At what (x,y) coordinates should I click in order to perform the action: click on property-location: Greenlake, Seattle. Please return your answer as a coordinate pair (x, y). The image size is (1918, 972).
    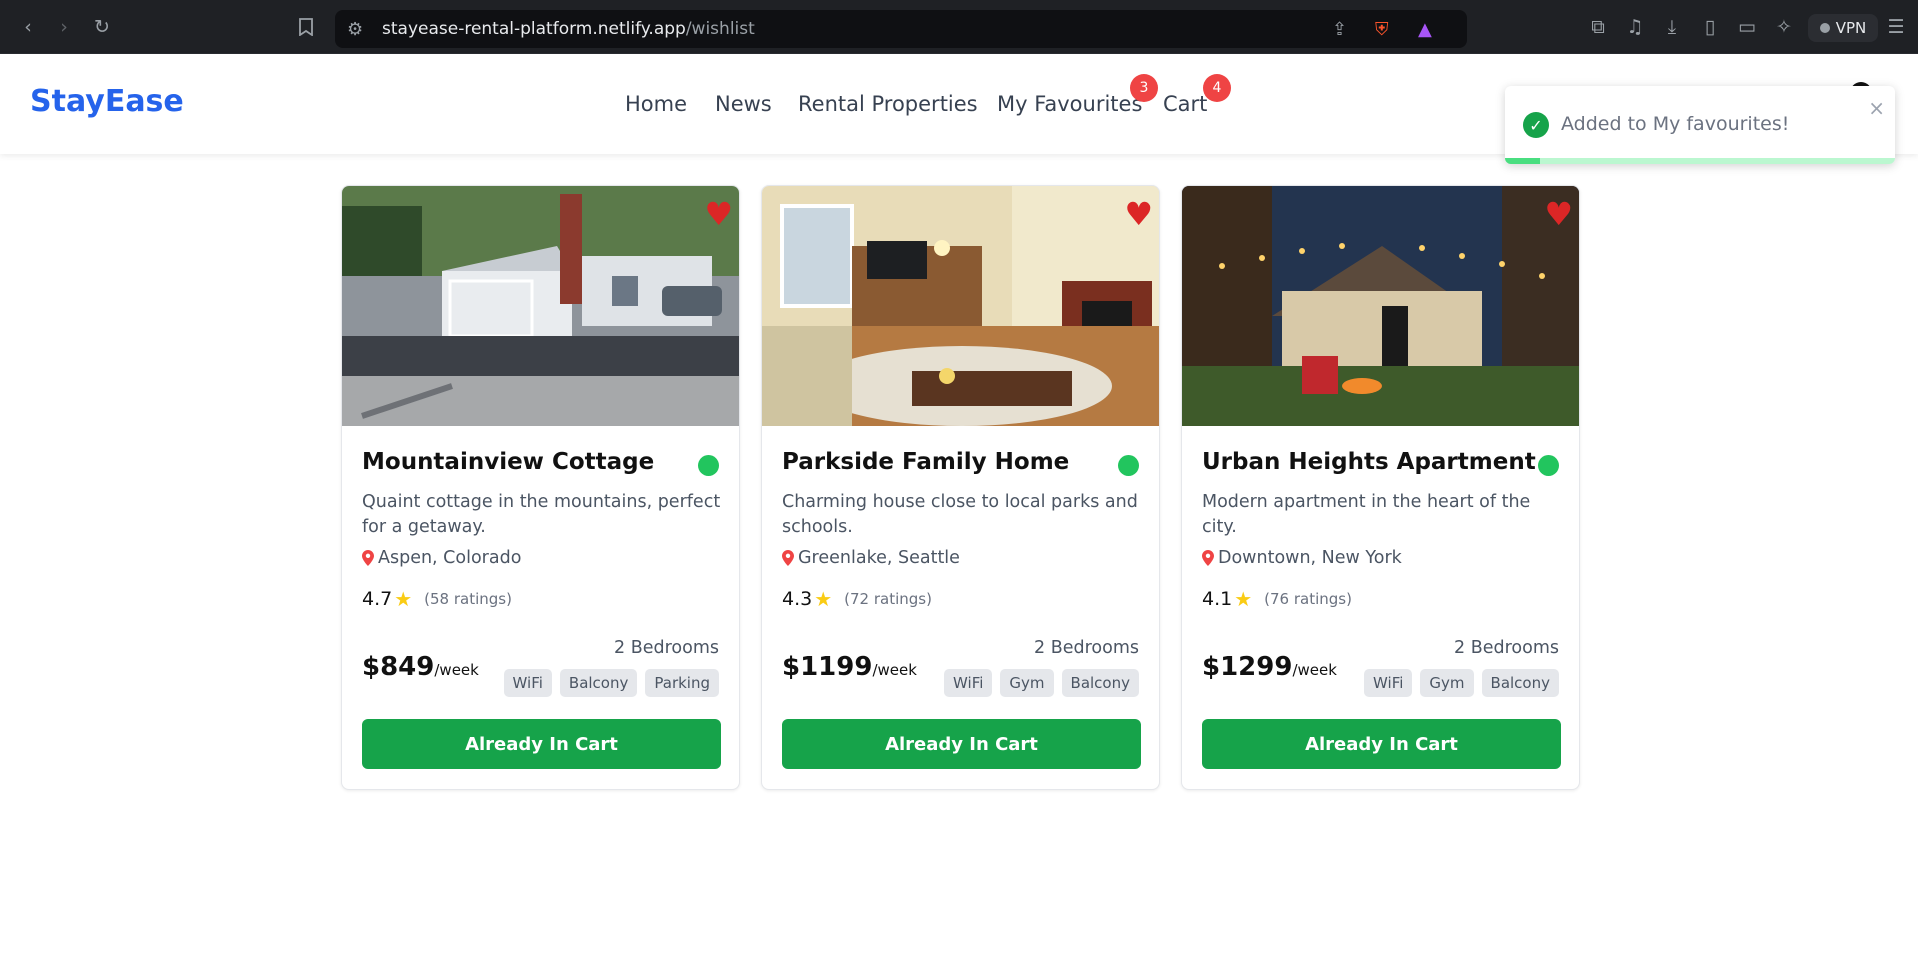
    Looking at the image, I should click on (871, 558).